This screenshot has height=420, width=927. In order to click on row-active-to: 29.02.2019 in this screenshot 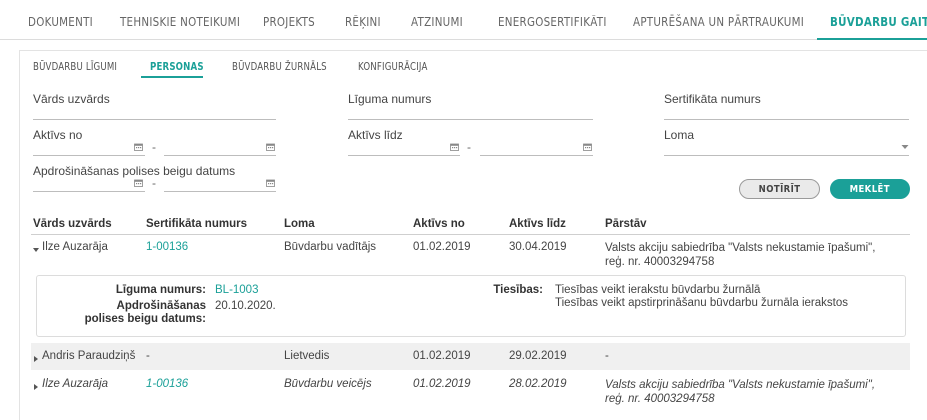, I will do `click(538, 356)`.